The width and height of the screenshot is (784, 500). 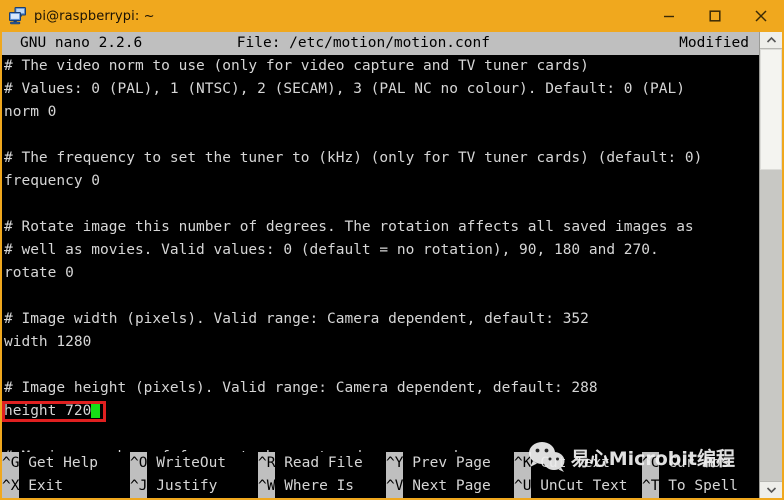 I want to click on close-button, so click(x=761, y=16).